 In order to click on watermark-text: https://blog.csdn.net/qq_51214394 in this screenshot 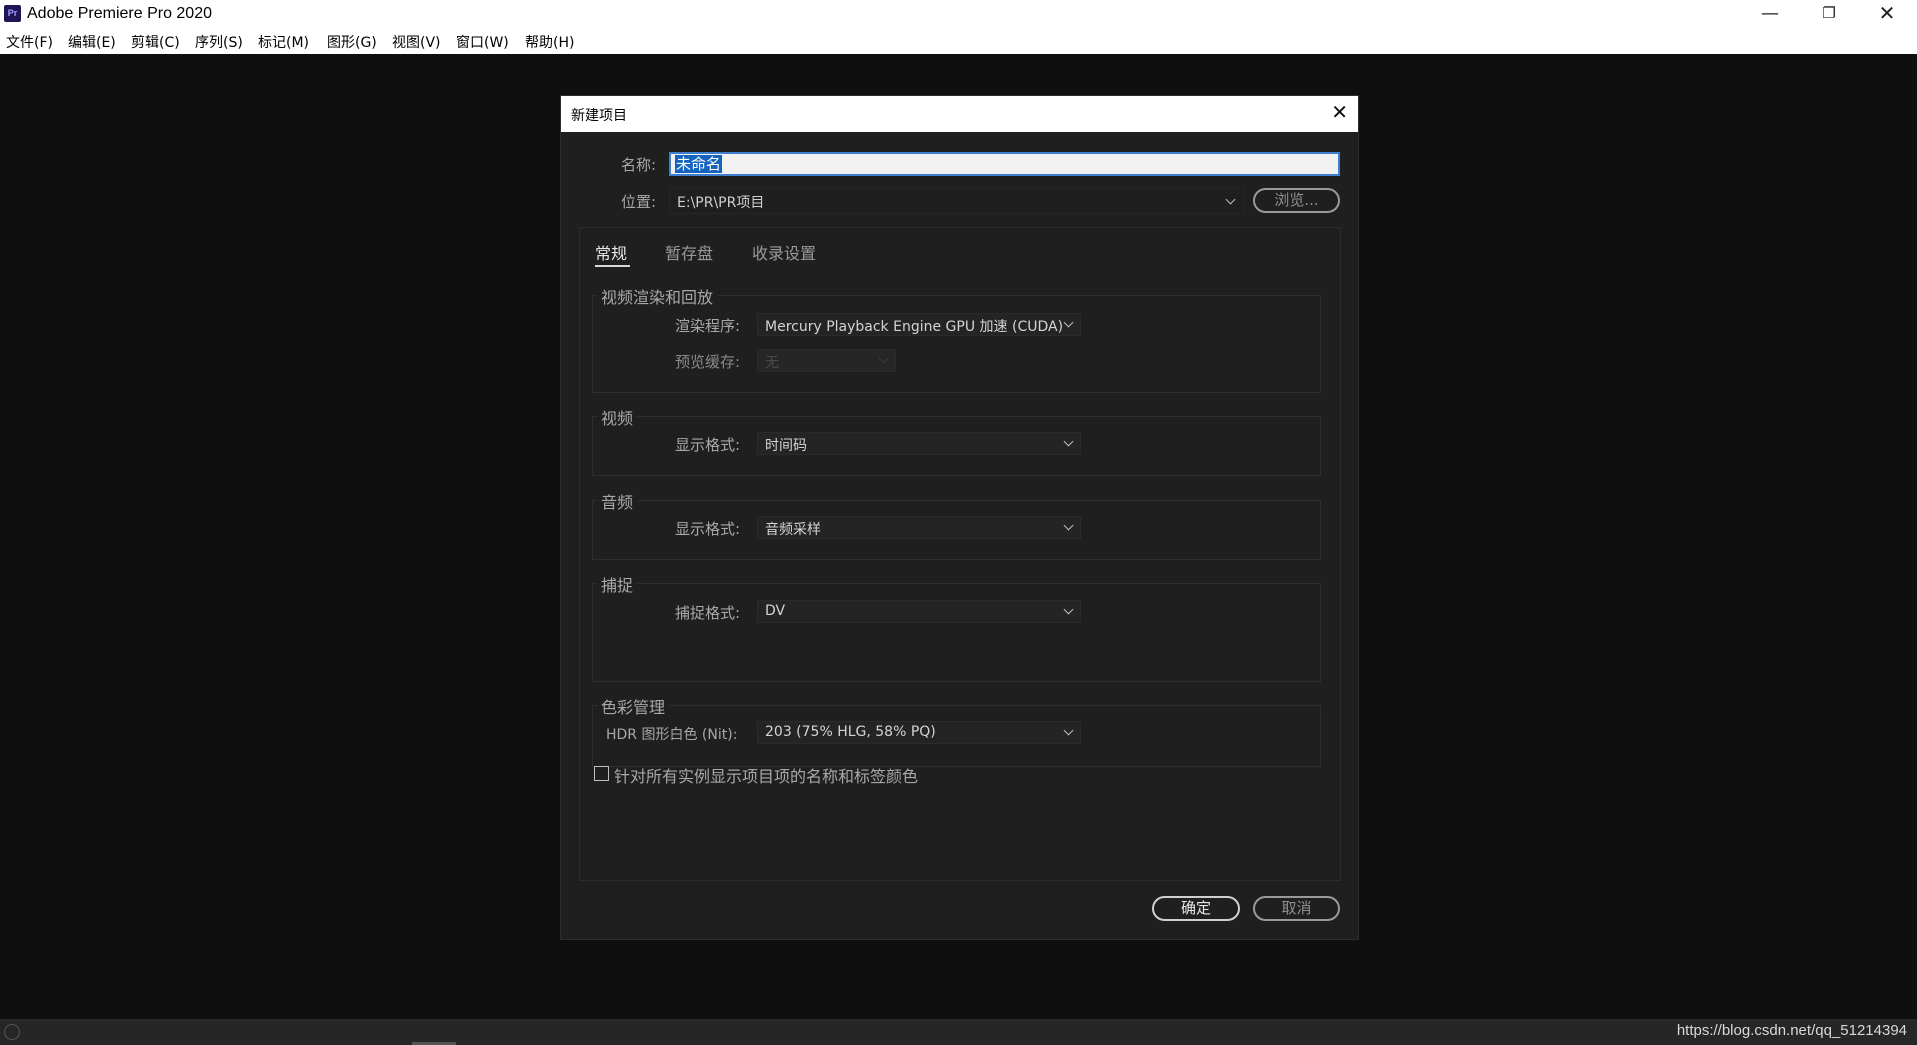, I will do `click(1791, 1030)`.